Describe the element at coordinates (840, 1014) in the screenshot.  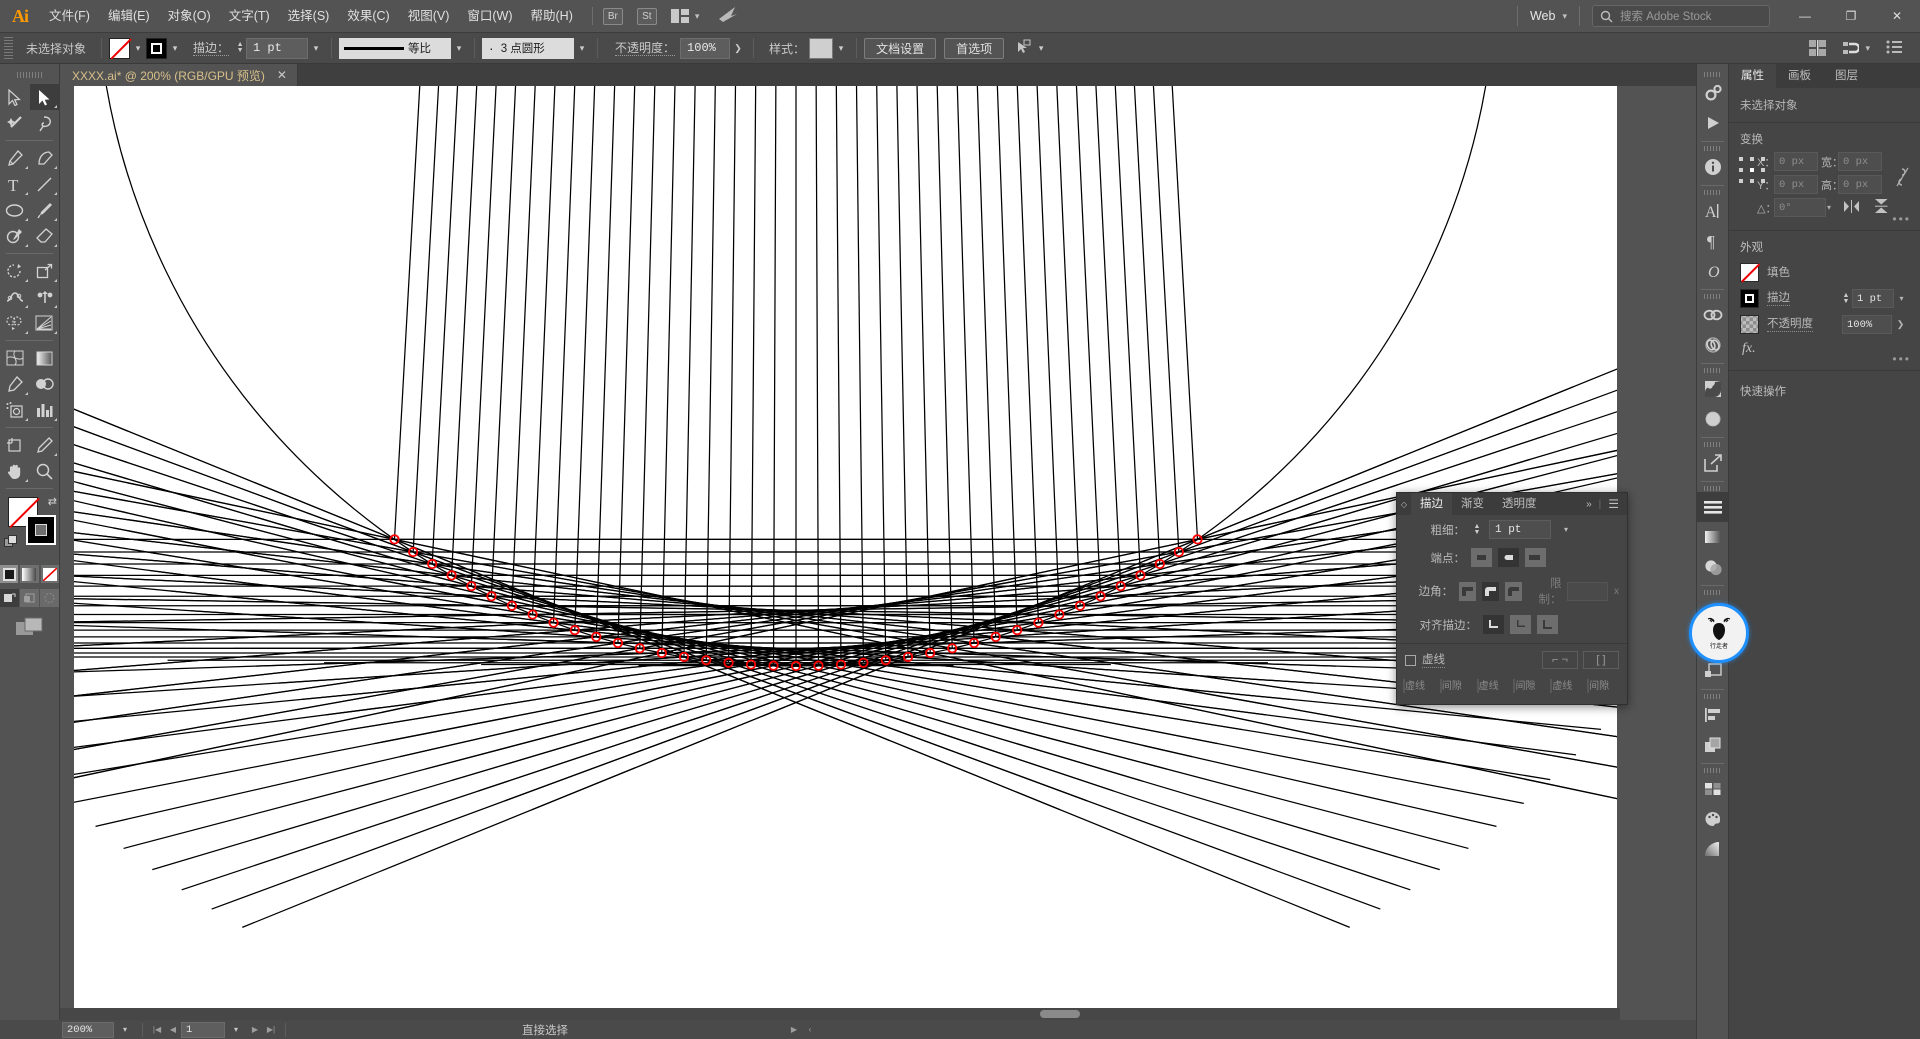
I see `horizontal-scrollbar` at that location.